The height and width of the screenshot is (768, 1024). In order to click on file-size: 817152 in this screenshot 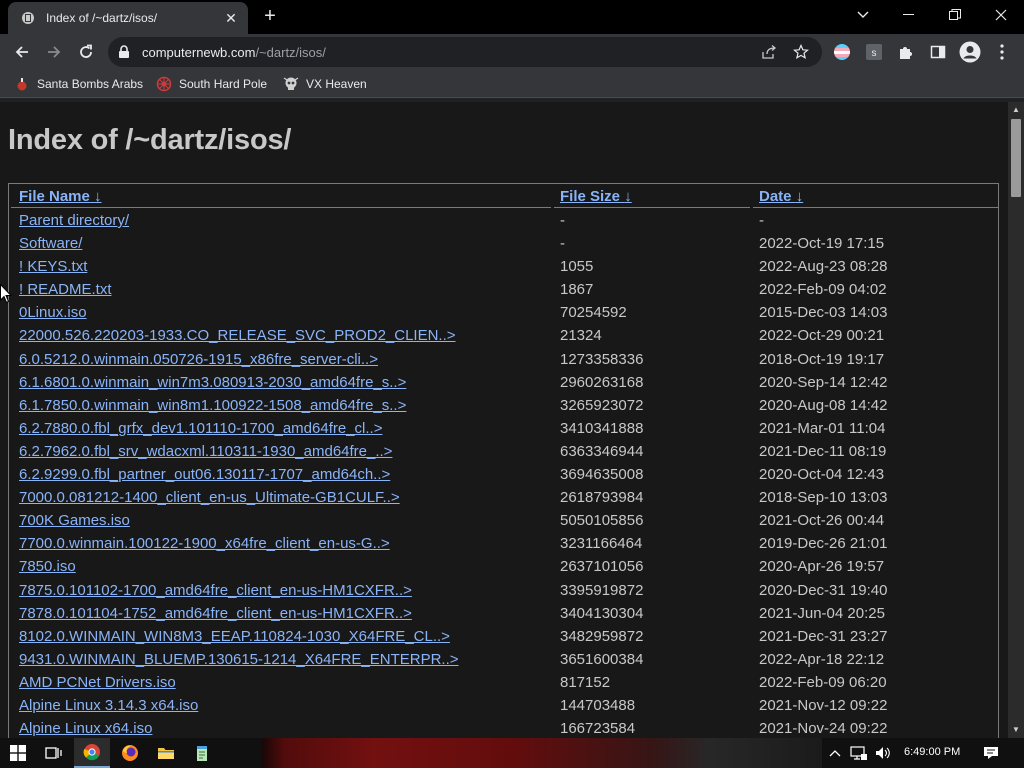, I will do `click(585, 682)`.